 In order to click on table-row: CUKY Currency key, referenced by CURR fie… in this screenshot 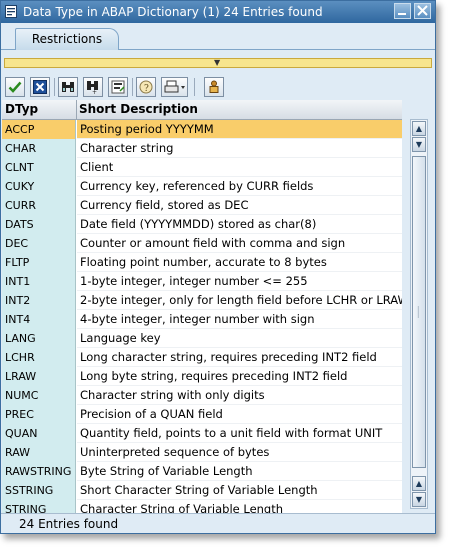, I will do `click(202, 186)`.